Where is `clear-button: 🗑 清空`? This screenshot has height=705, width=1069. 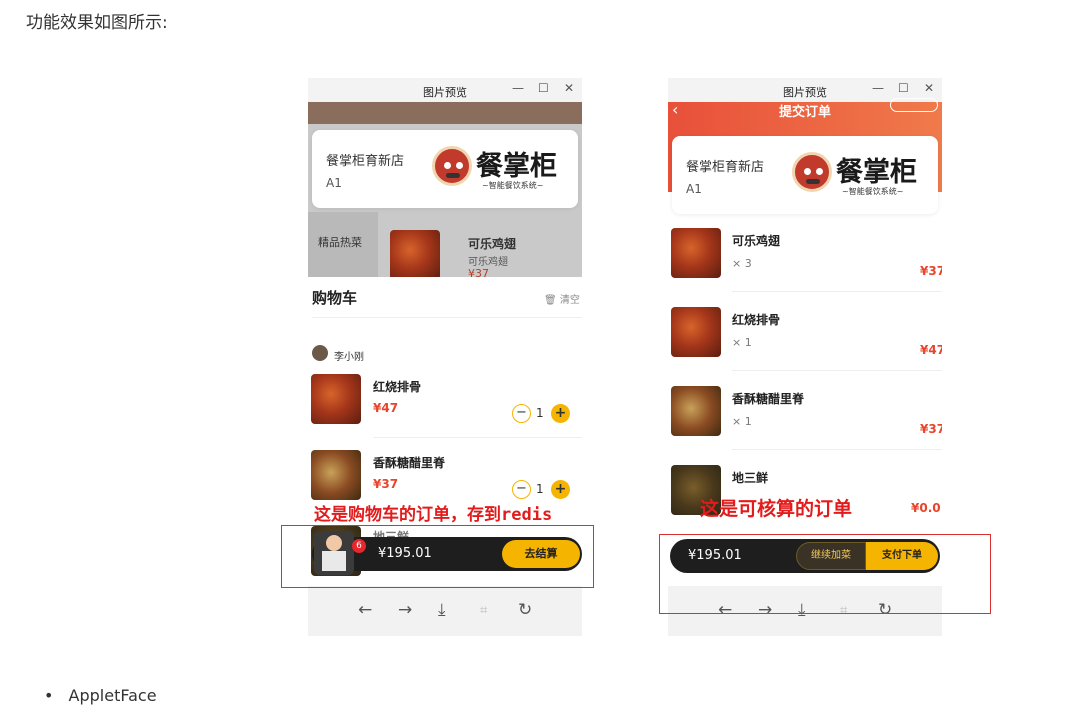 clear-button: 🗑 清空 is located at coordinates (562, 298).